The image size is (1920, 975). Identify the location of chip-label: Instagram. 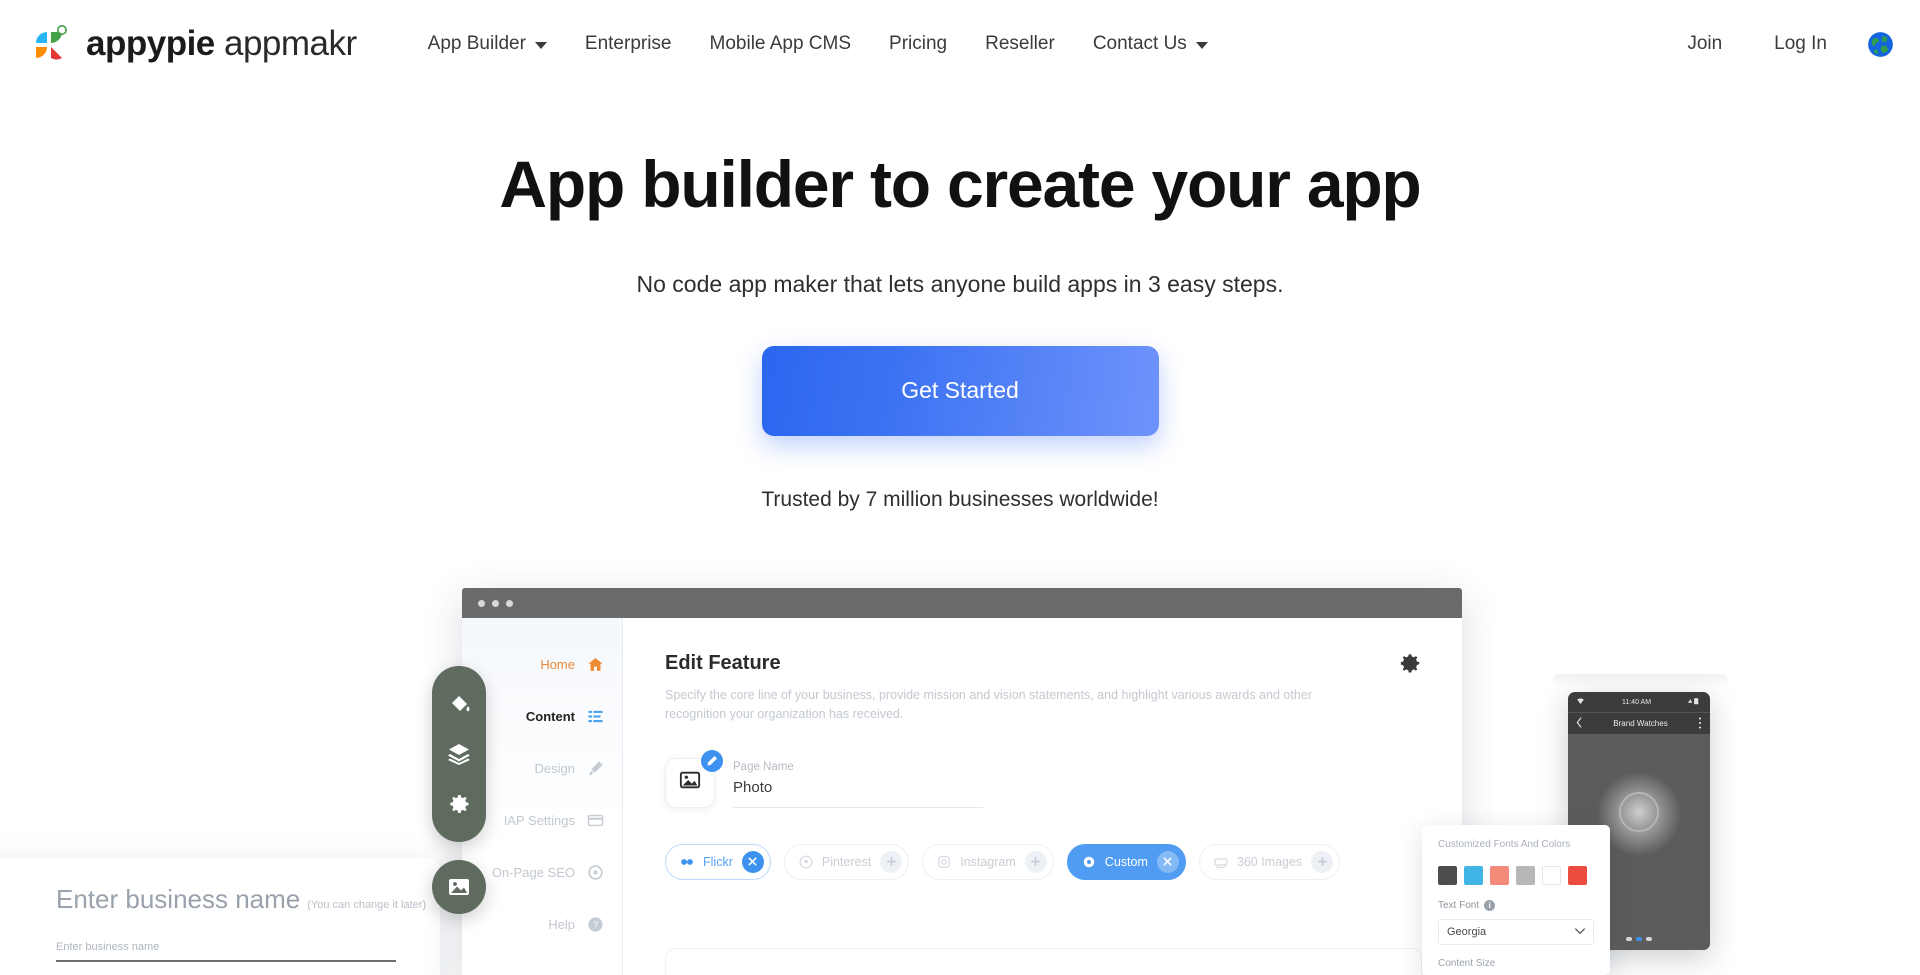
(988, 861).